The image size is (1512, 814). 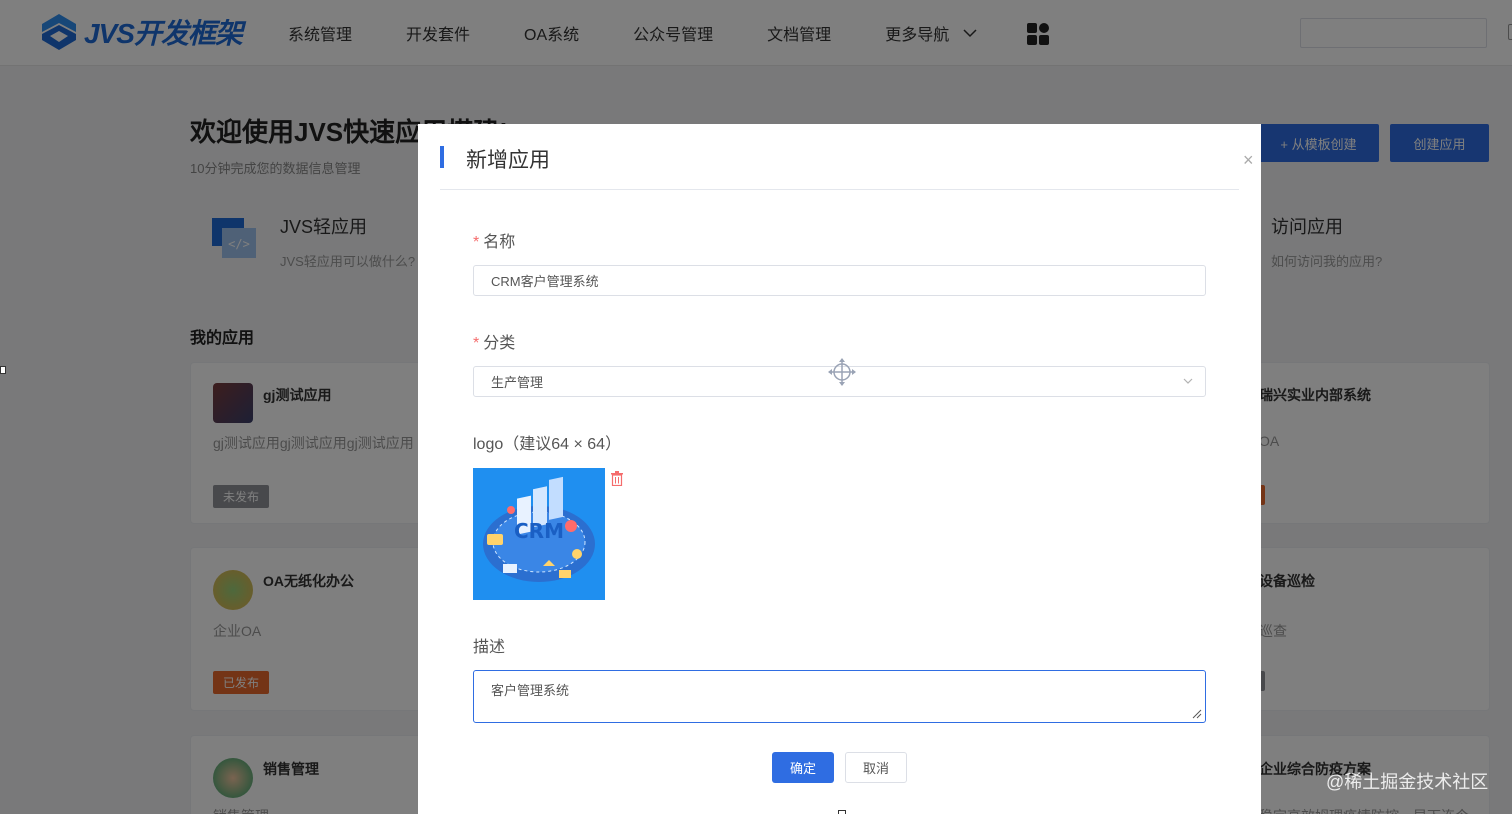 I want to click on description-textarea: 客户管理系统, so click(x=839, y=696).